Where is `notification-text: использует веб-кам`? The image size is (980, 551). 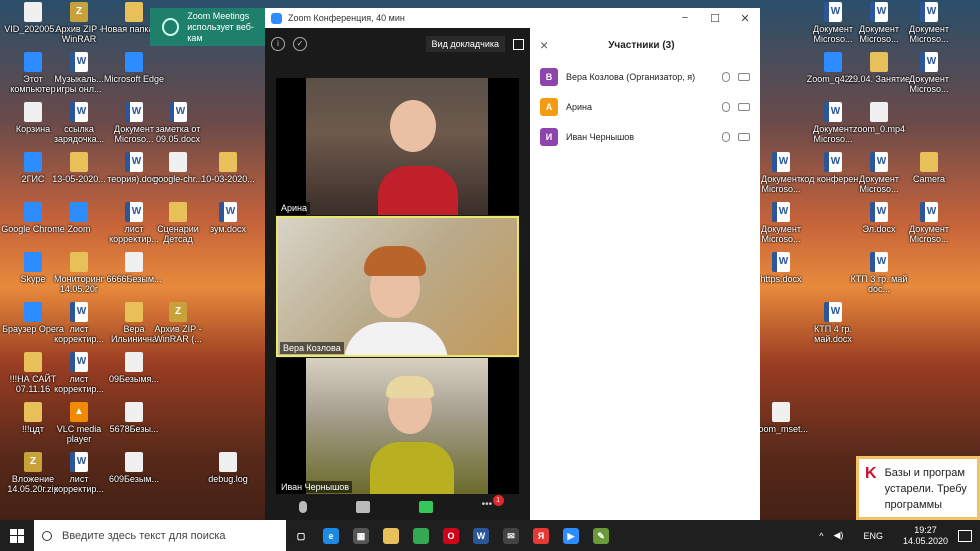
notification-text: использует веб-кам is located at coordinates (220, 32).